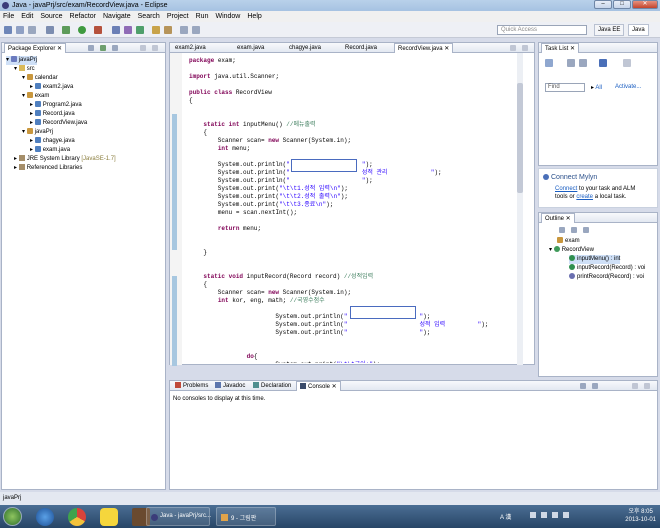  Describe the element at coordinates (37, 132) in the screenshot. I see `tree-item-javaprj-package: ▾ javaPrj` at that location.